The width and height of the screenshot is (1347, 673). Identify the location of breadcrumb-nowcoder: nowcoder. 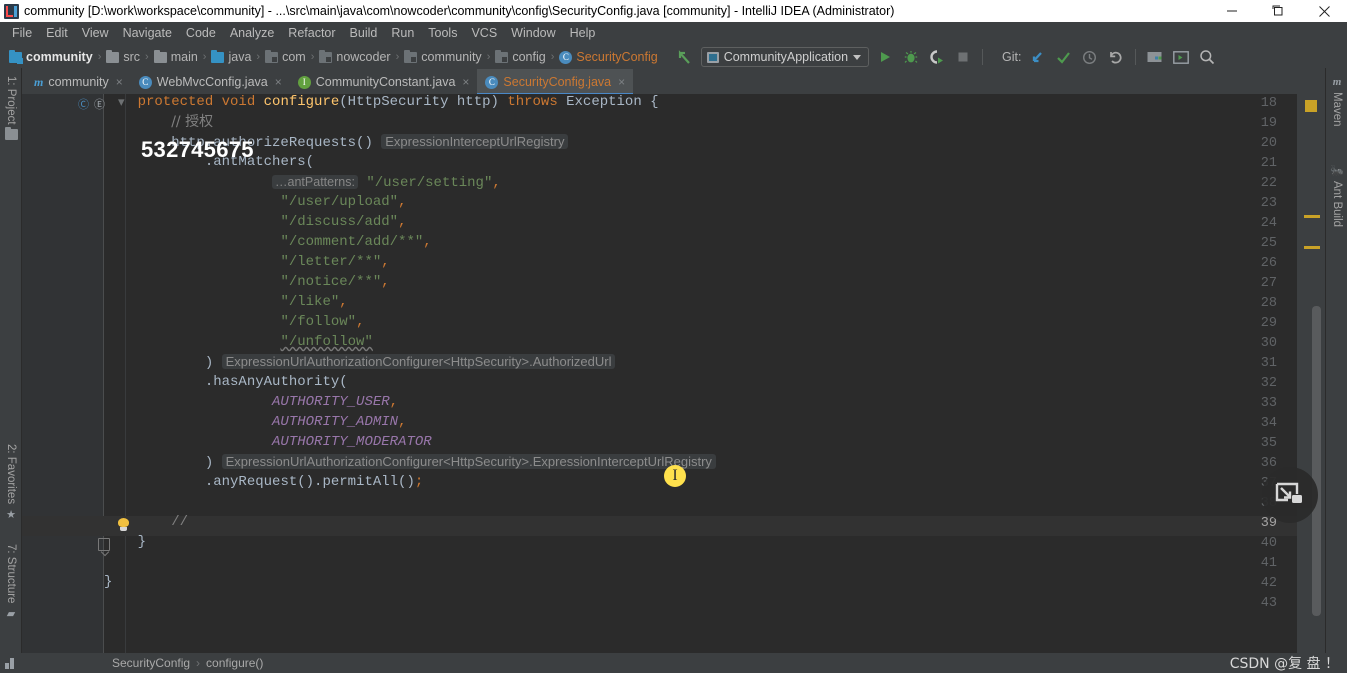
(354, 56).